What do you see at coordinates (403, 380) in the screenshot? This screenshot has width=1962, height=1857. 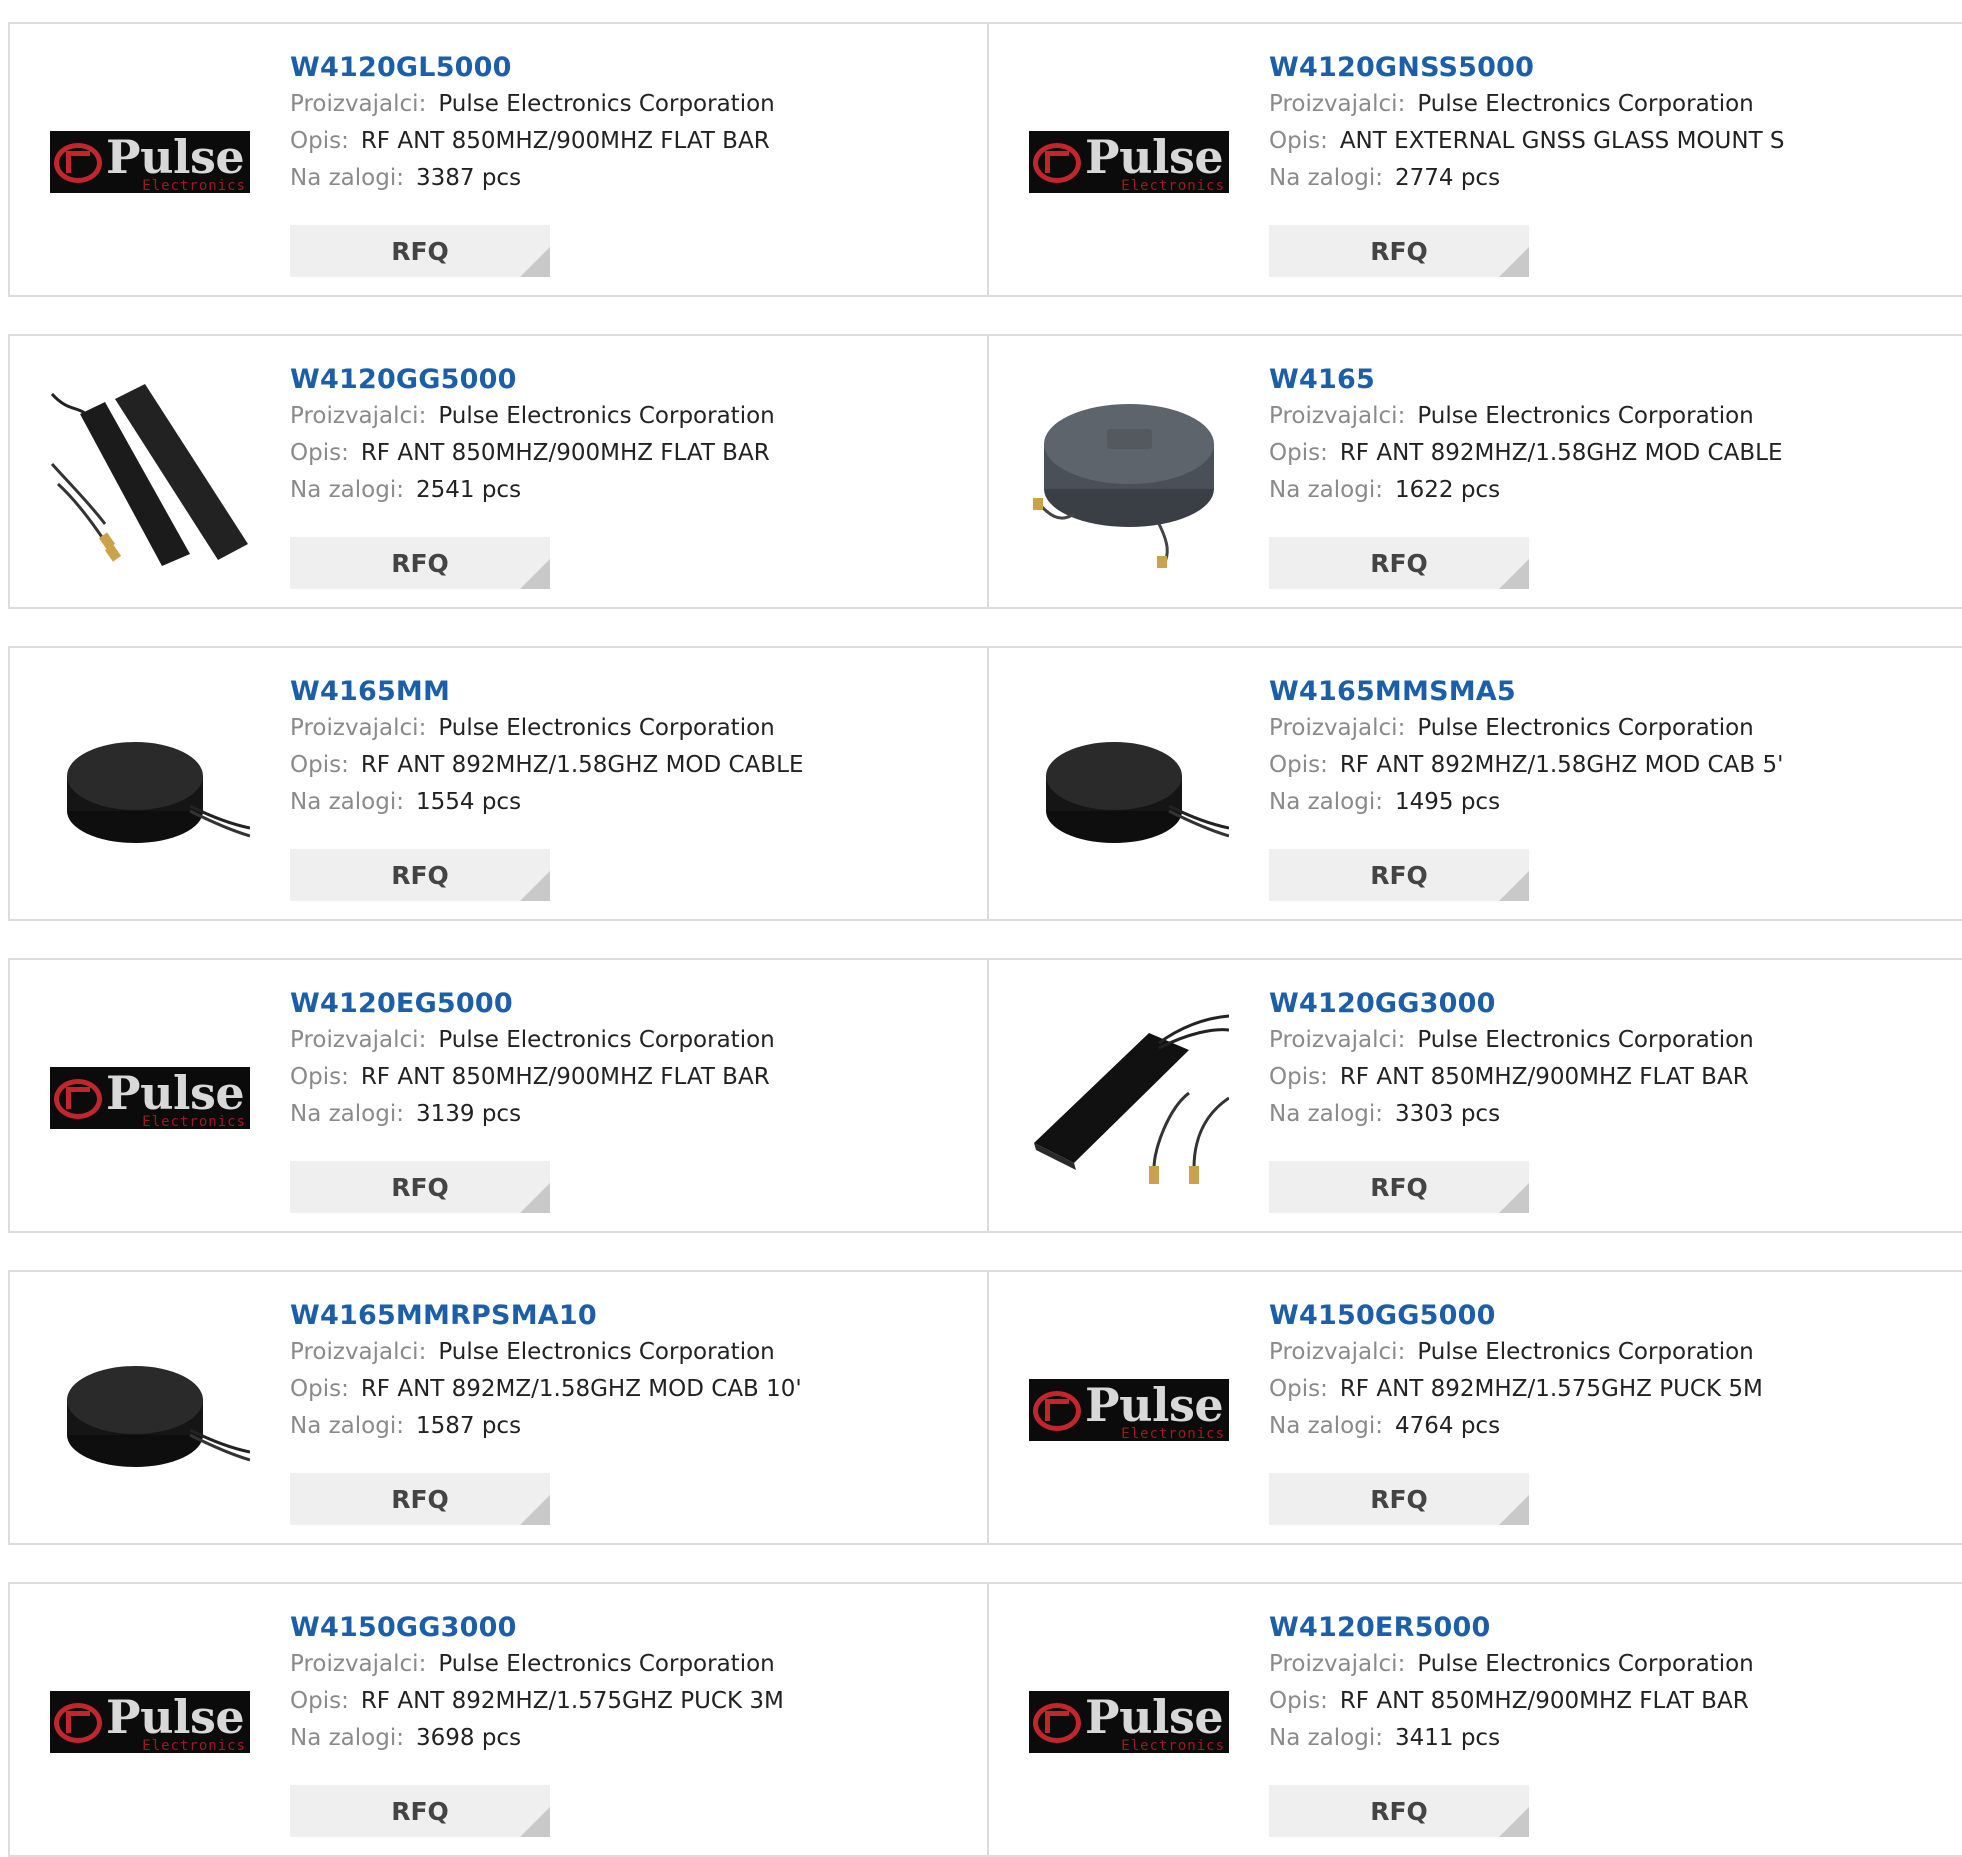 I see `part-number-link: W4120GG5000` at bounding box center [403, 380].